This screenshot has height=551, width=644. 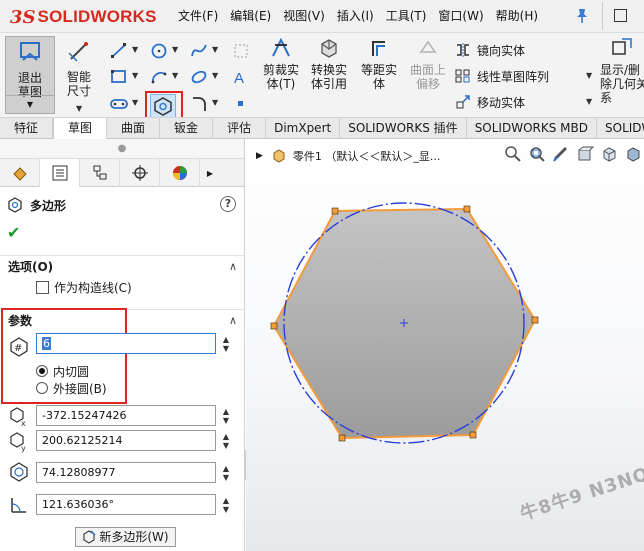 I want to click on tab-mbd: SOLIDWORKS MBD, so click(x=532, y=128).